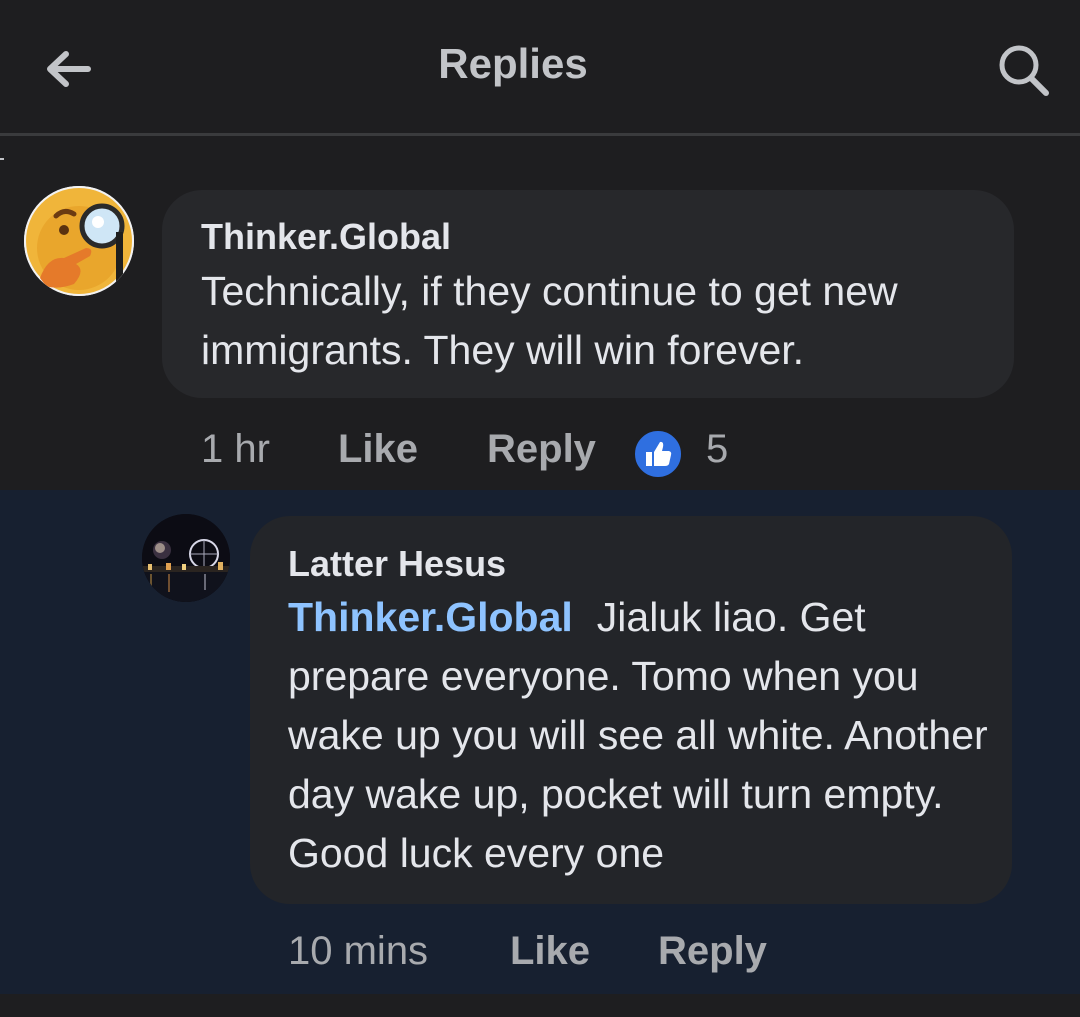 The image size is (1080, 1017). Describe the element at coordinates (717, 449) in the screenshot. I see `reaction-count: 5` at that location.